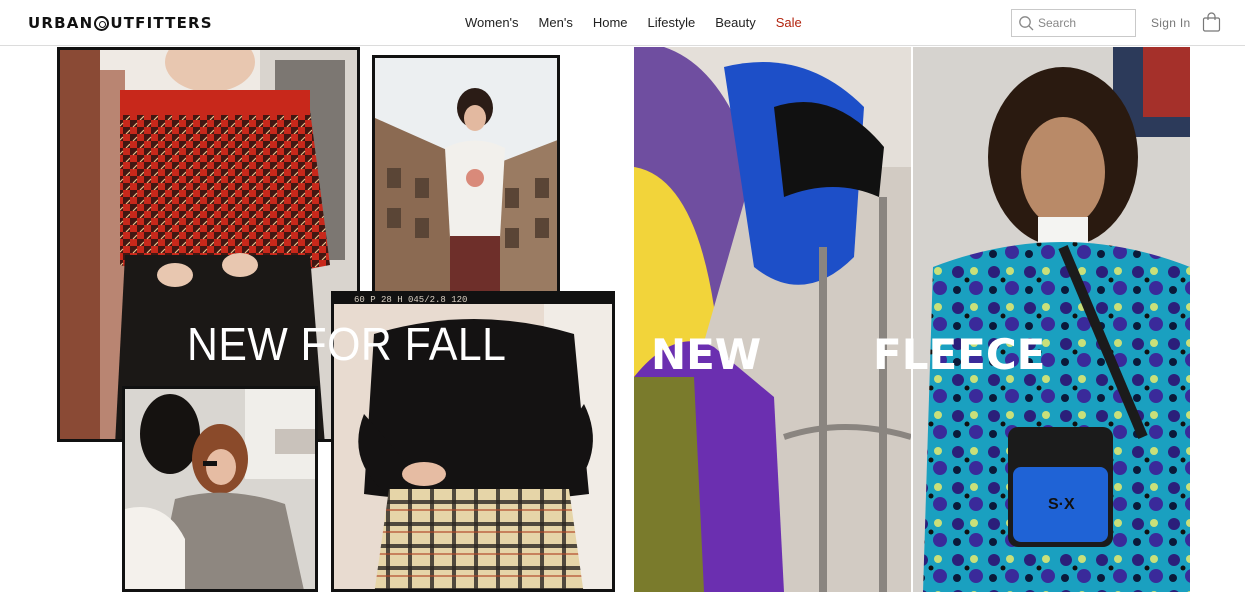  I want to click on search-placeholder: Search, so click(1057, 23).